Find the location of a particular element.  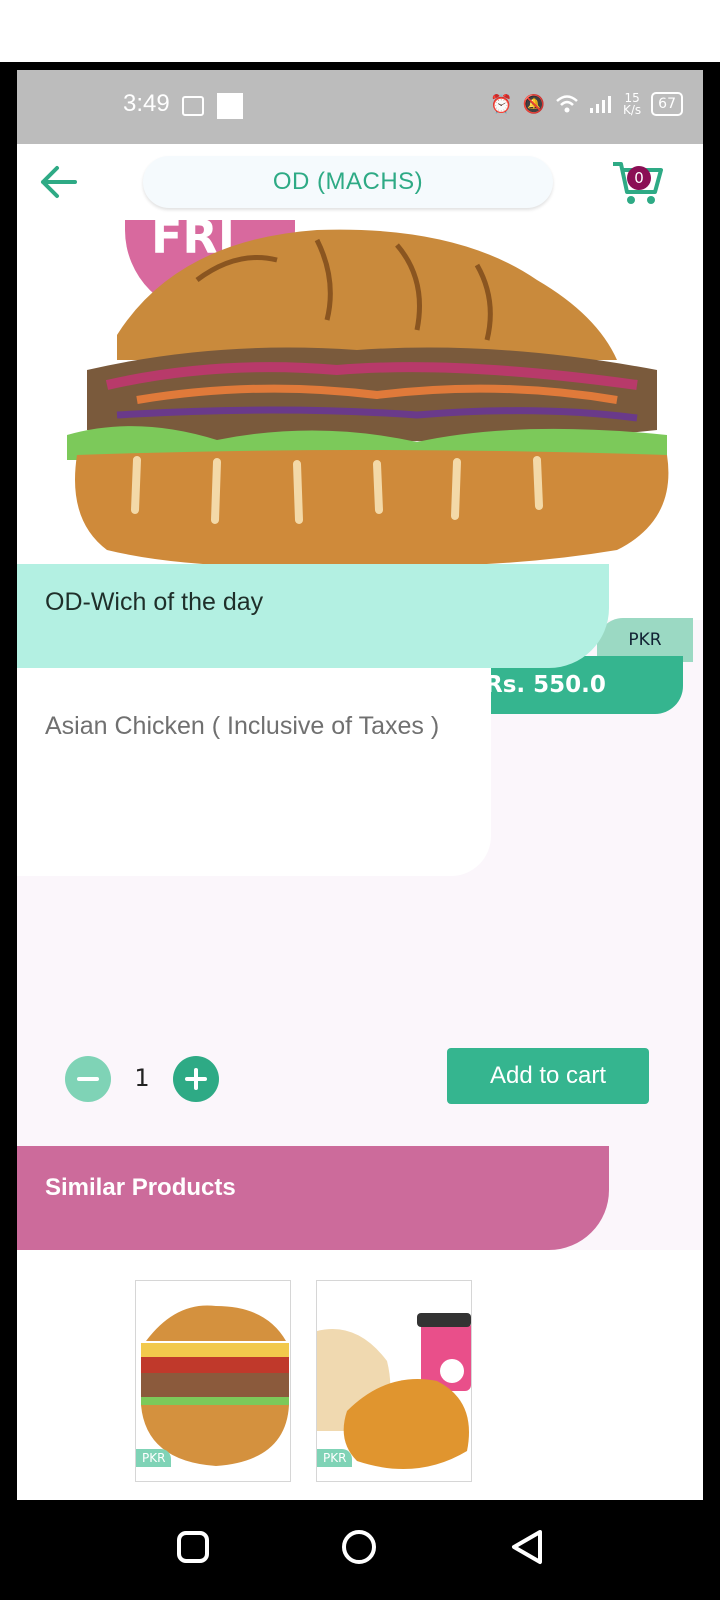

quantity-value: 1 is located at coordinates (142, 1078).